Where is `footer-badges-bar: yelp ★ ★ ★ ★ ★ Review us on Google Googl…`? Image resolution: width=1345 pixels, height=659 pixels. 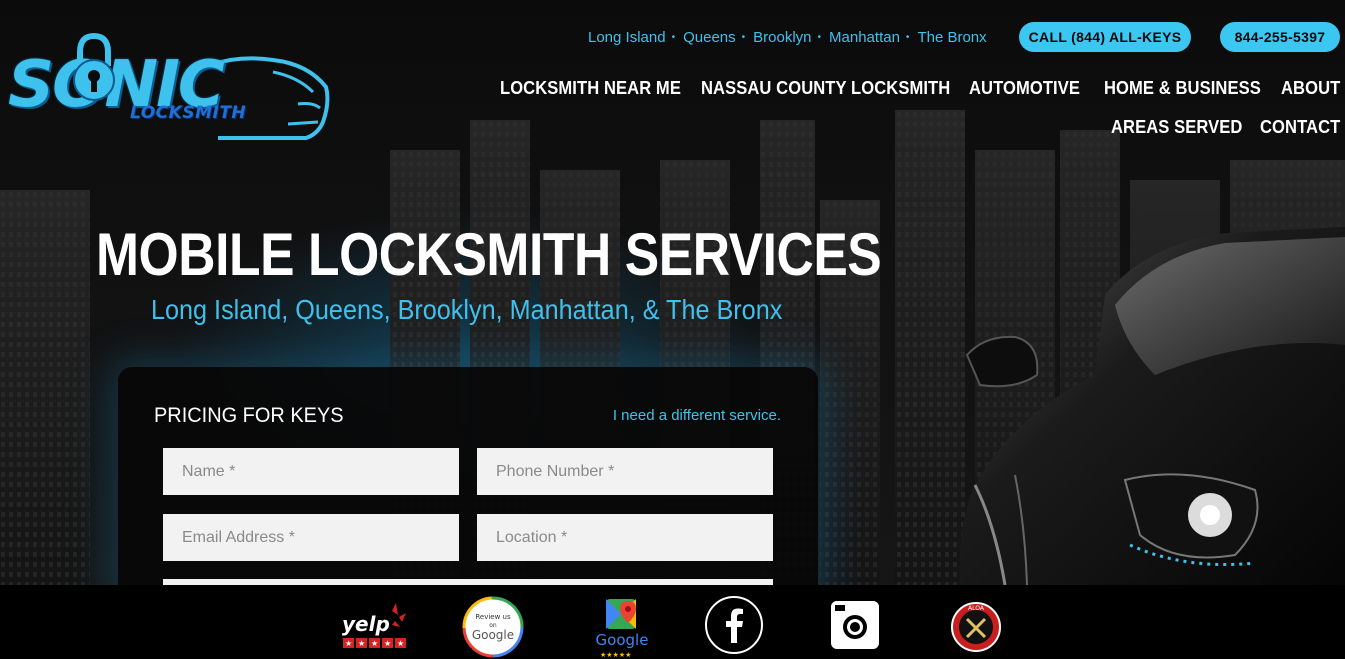
footer-badges-bar: yelp ★ ★ ★ ★ ★ Review us on Google Googl… is located at coordinates (672, 622).